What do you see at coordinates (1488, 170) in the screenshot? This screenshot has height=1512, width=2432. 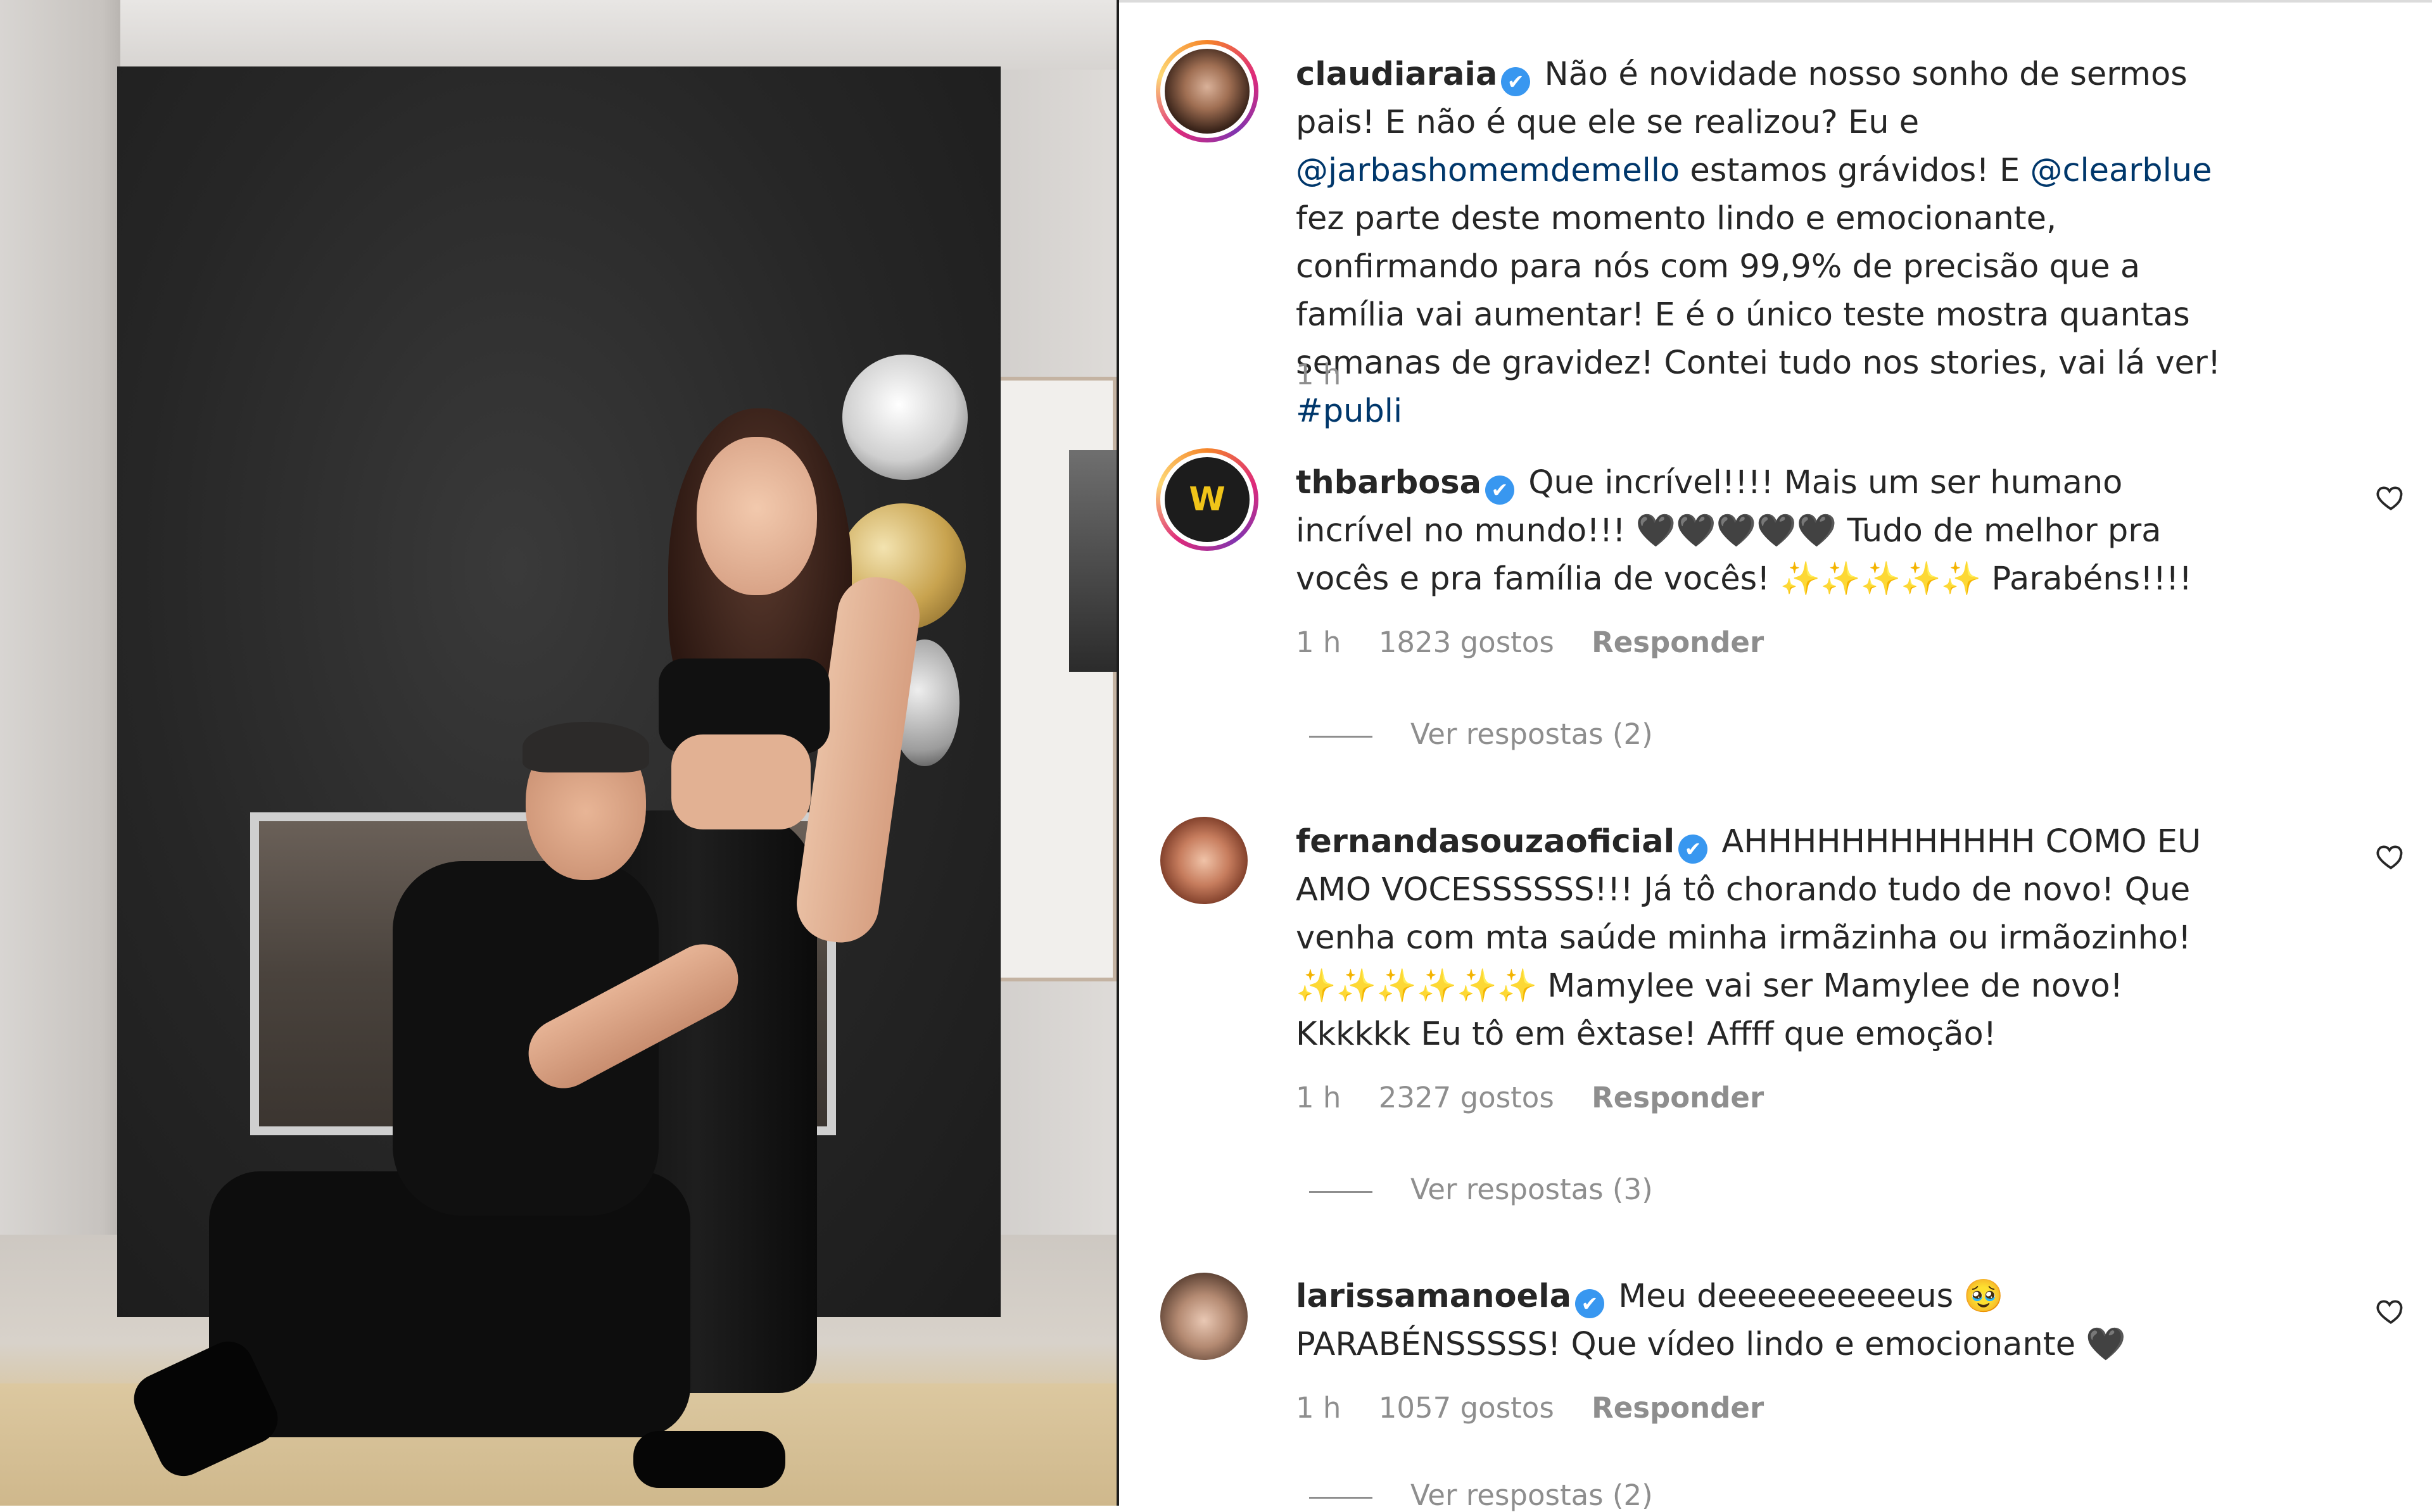 I see `mention-link: @jarbashomemdemello` at bounding box center [1488, 170].